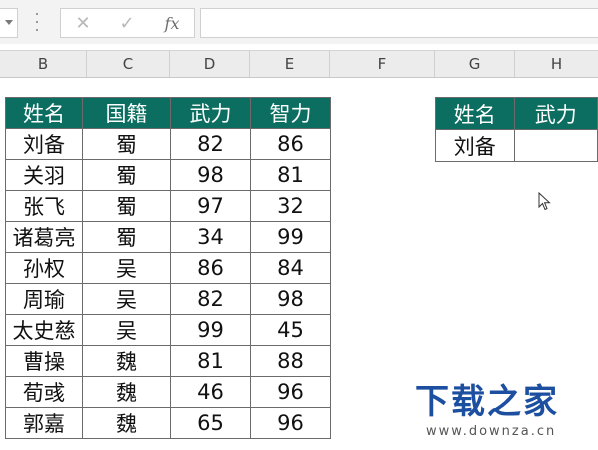  What do you see at coordinates (290, 237) in the screenshot?
I see `cell-intellect: 99` at bounding box center [290, 237].